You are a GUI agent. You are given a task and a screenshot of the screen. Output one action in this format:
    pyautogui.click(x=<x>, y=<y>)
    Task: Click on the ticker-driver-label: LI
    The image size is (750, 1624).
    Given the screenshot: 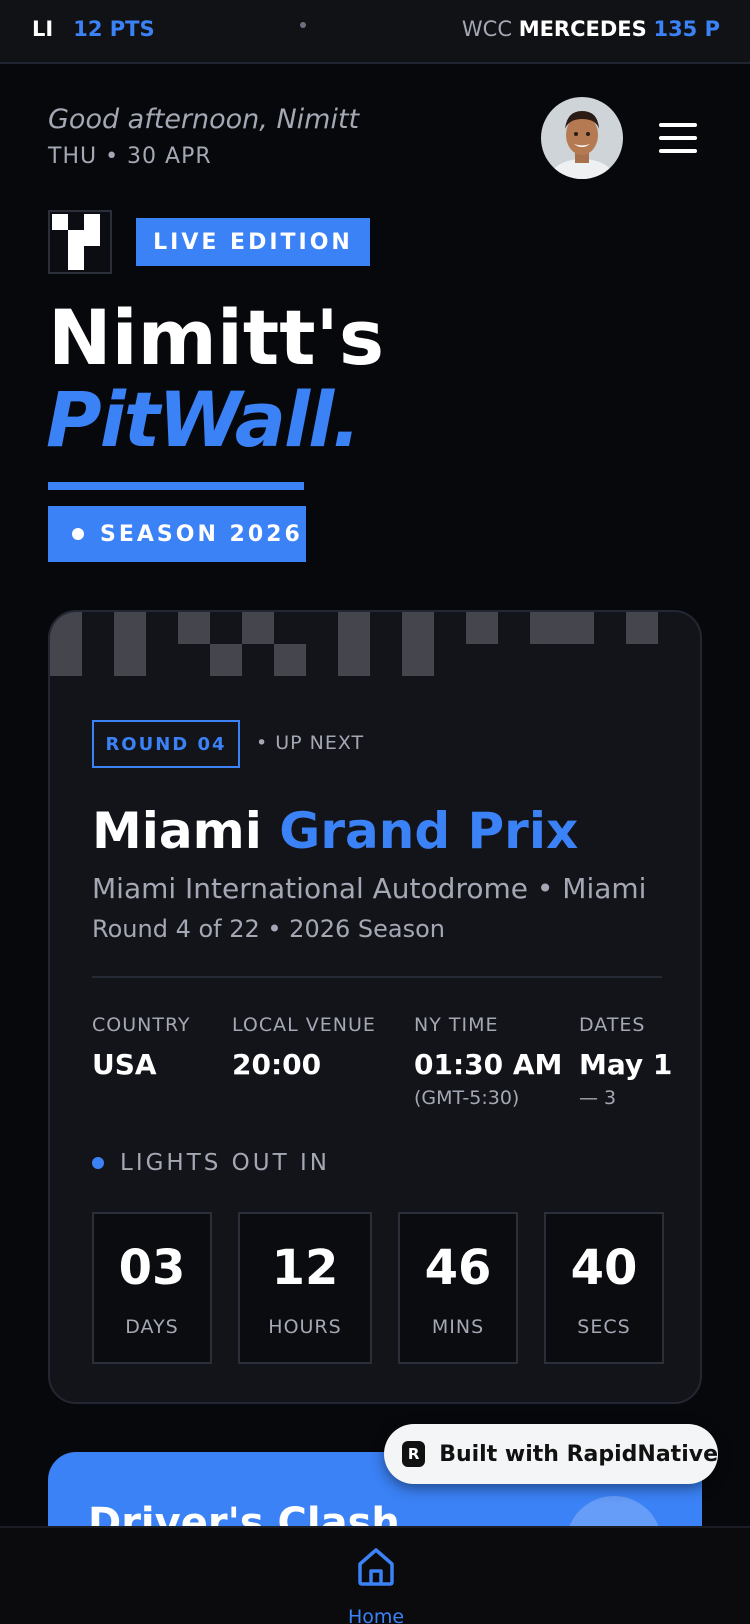 What is the action you would take?
    pyautogui.click(x=43, y=29)
    